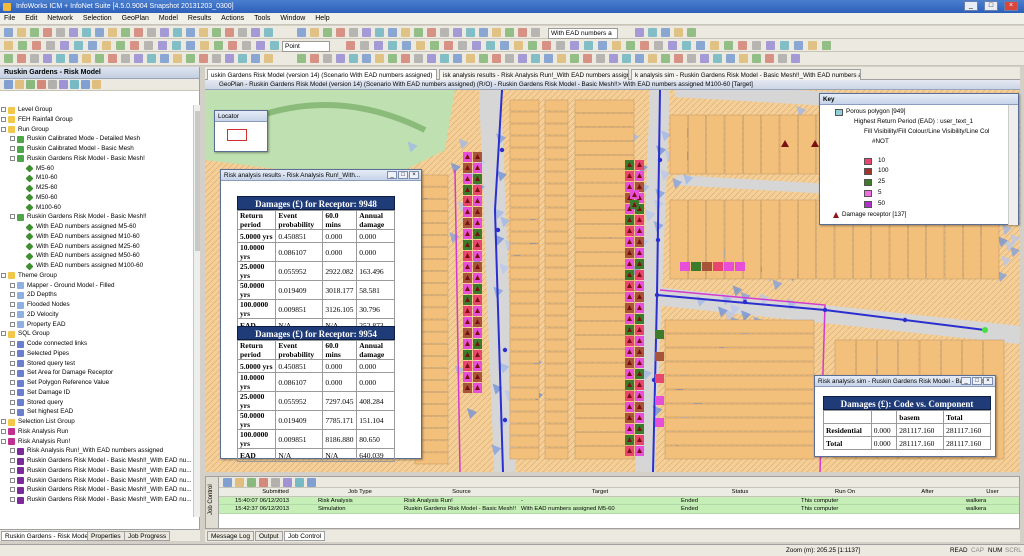 This screenshot has height=556, width=1024. Describe the element at coordinates (147, 536) in the screenshot. I see `tab-job-progress: Job Progress` at that location.